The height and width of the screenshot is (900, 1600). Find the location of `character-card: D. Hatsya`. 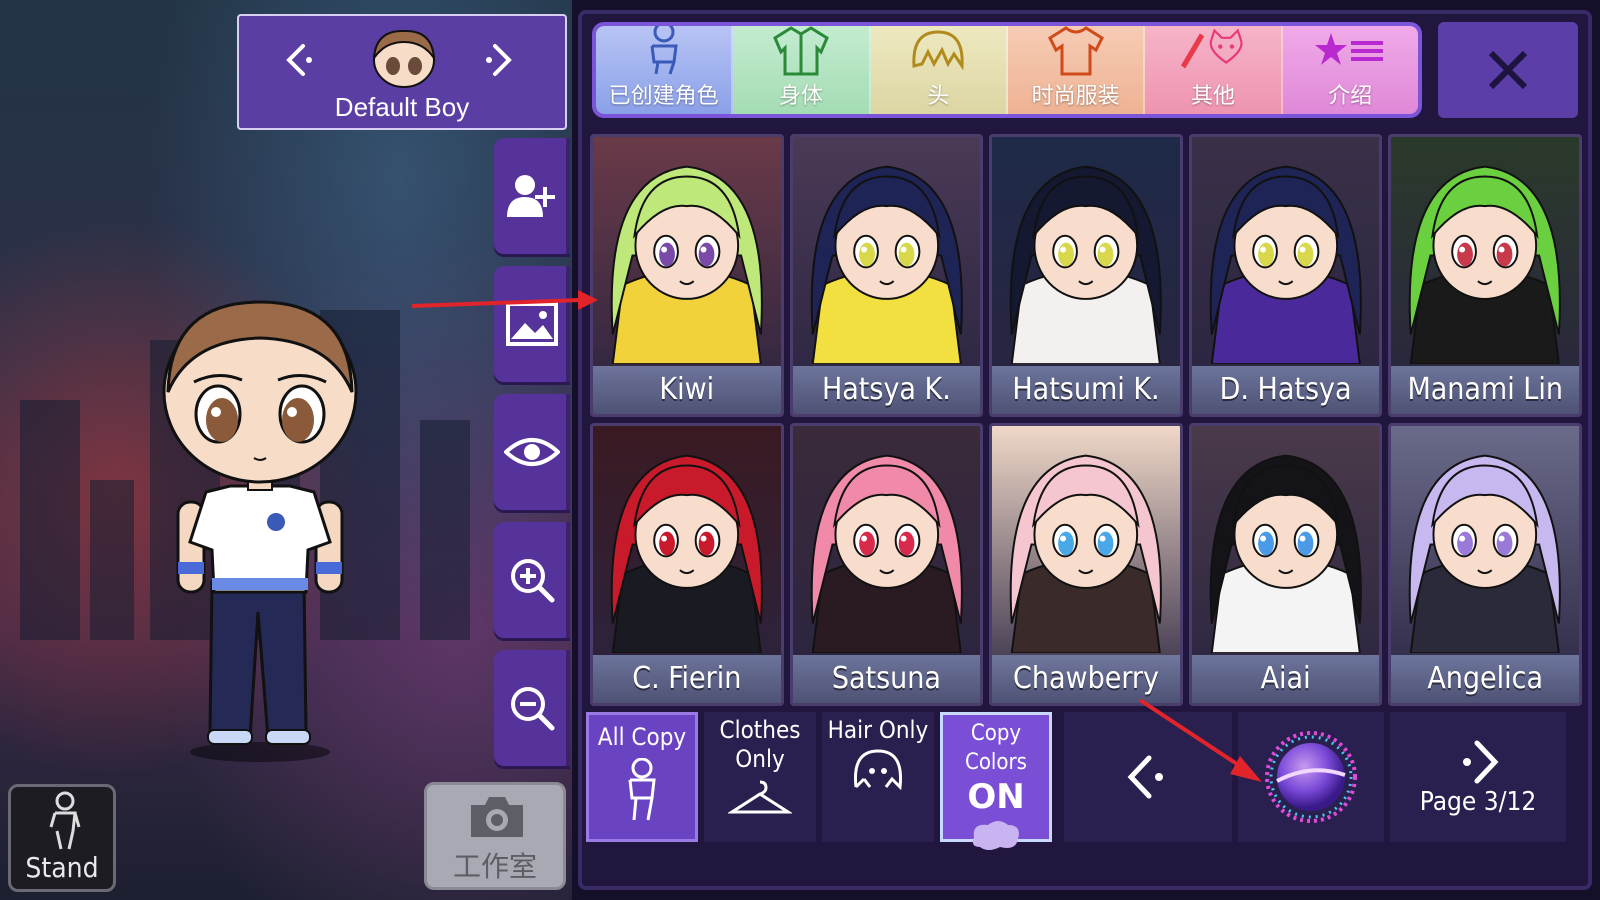

character-card: D. Hatsya is located at coordinates (1285, 275).